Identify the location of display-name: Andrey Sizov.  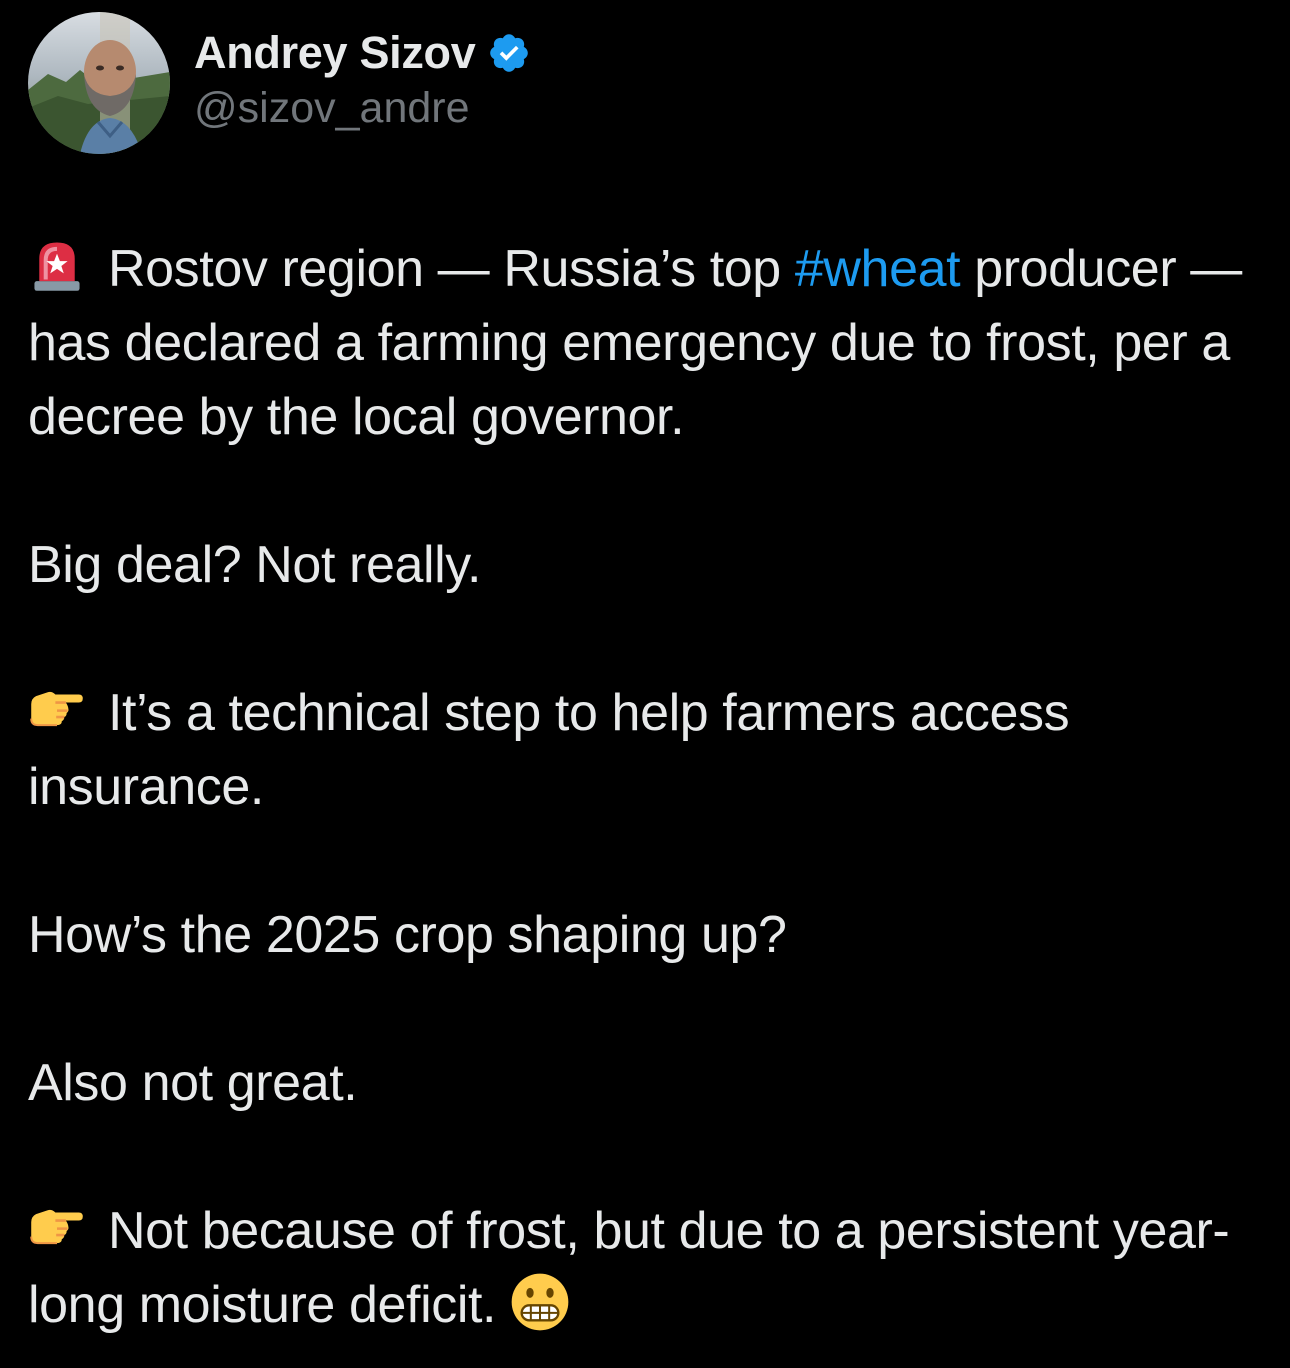
(335, 53).